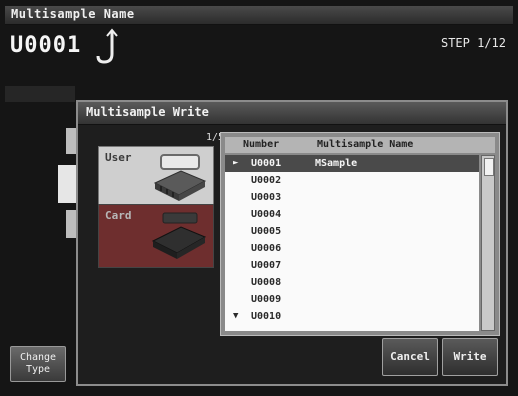  What do you see at coordinates (352, 265) in the screenshot?
I see `list-row: U0007` at bounding box center [352, 265].